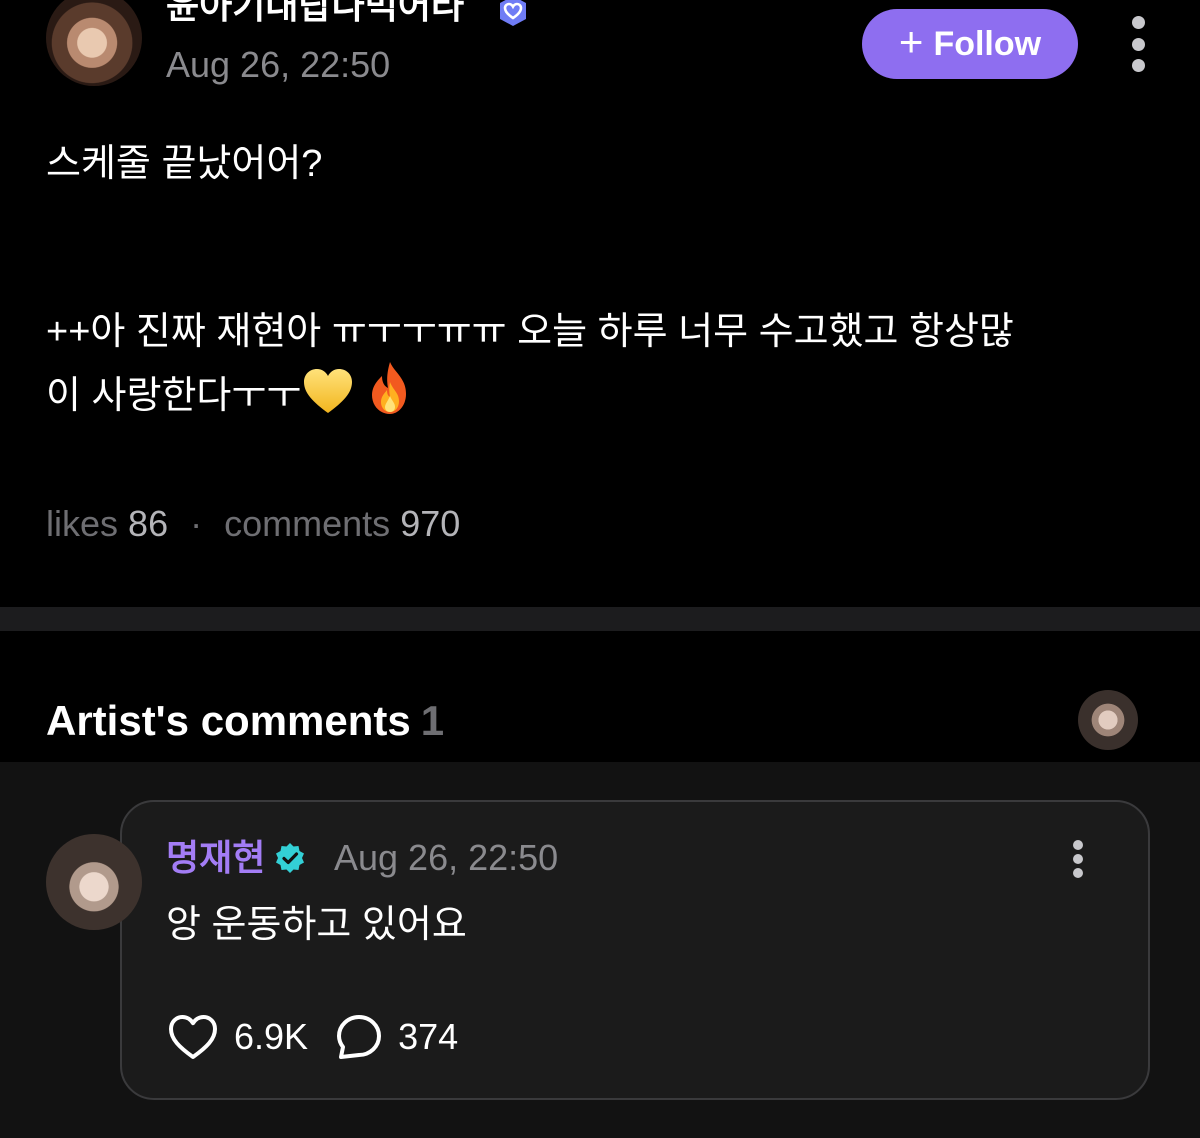  I want to click on comment-date: Aug 26, 22:50, so click(446, 857).